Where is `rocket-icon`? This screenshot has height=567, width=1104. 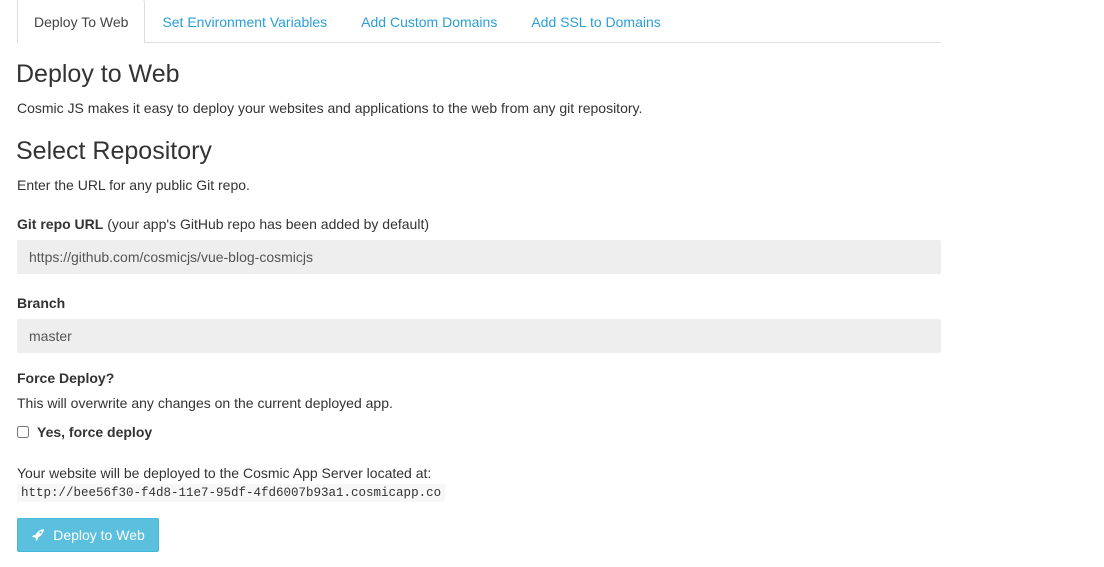
rocket-icon is located at coordinates (38, 535).